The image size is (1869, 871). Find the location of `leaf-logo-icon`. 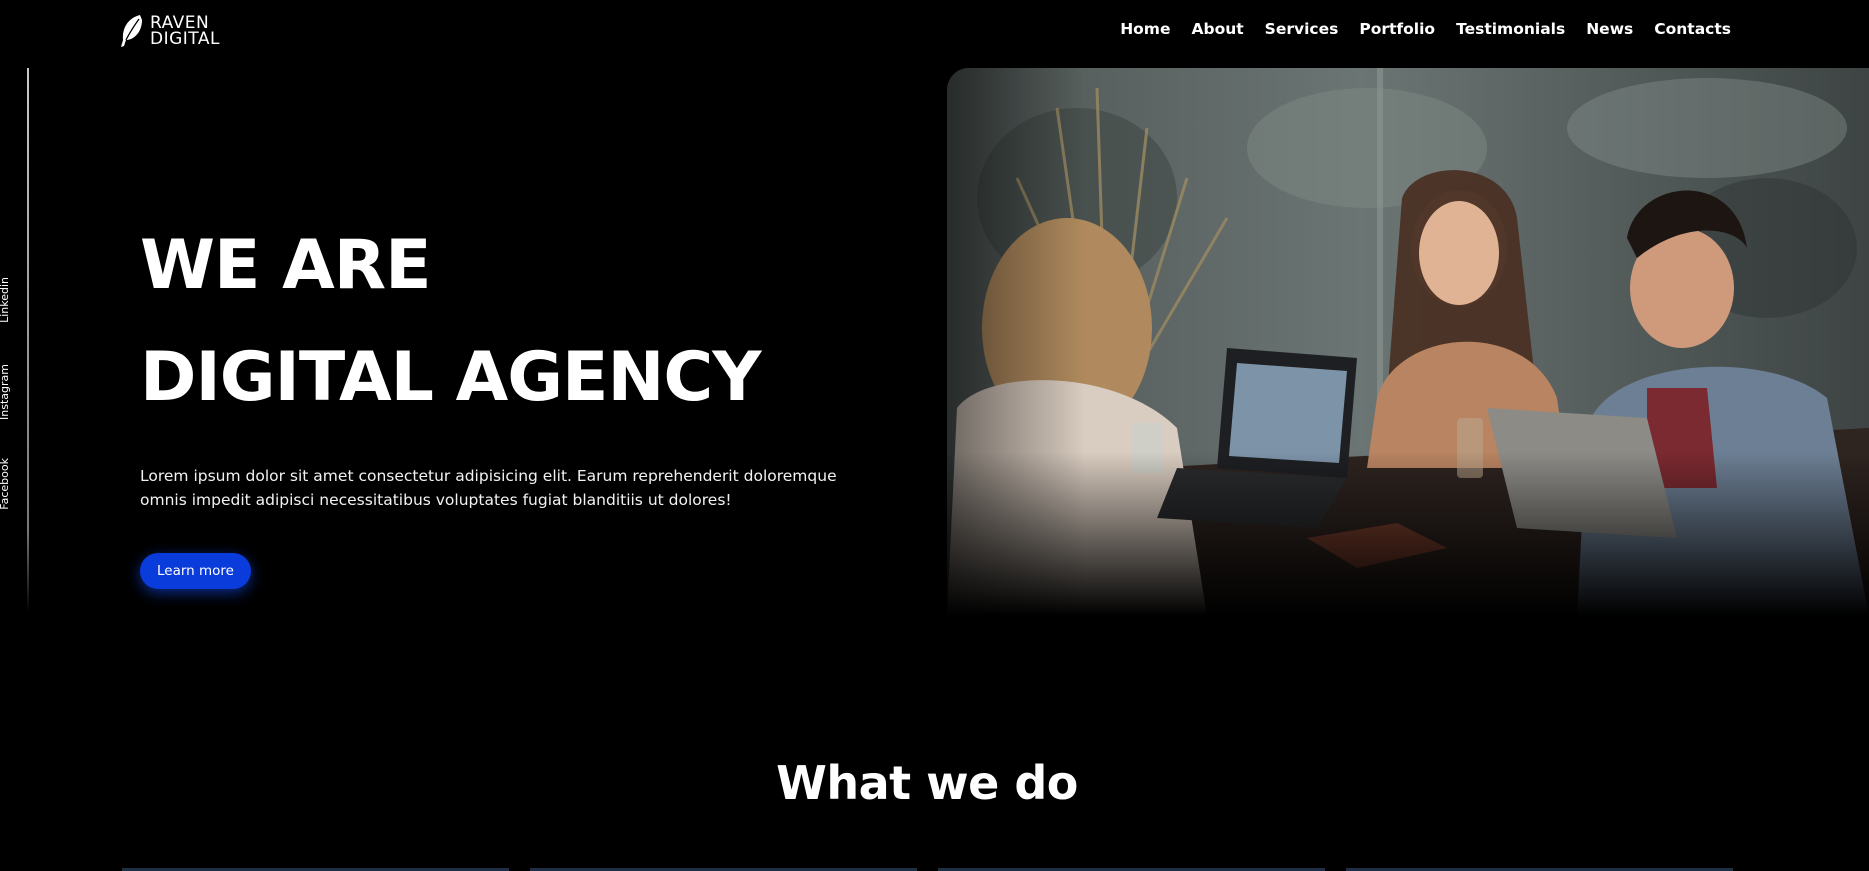

leaf-logo-icon is located at coordinates (131, 31).